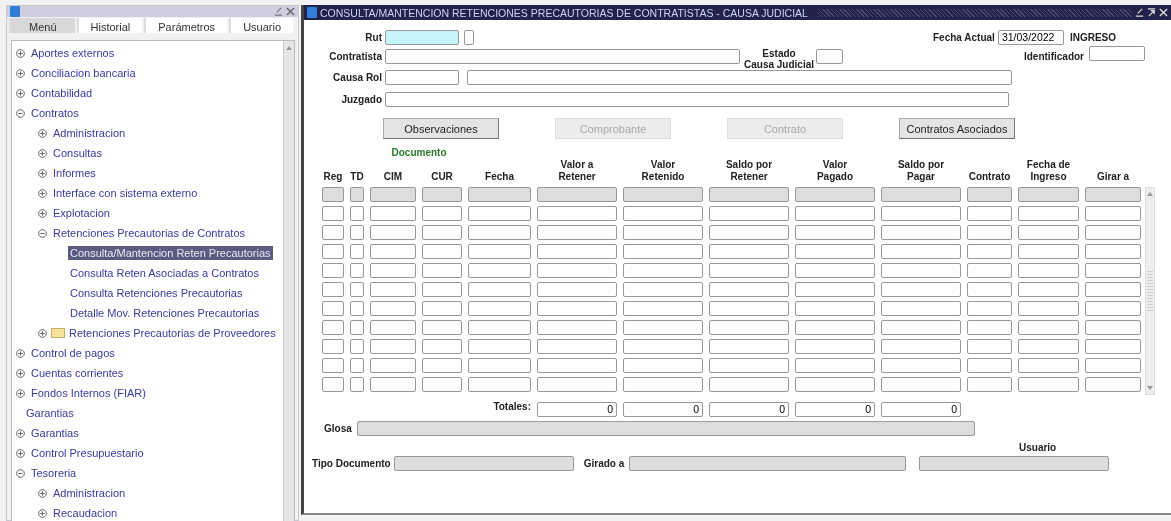  Describe the element at coordinates (87, 453) in the screenshot. I see `tree-item: Control Presupuestario` at that location.